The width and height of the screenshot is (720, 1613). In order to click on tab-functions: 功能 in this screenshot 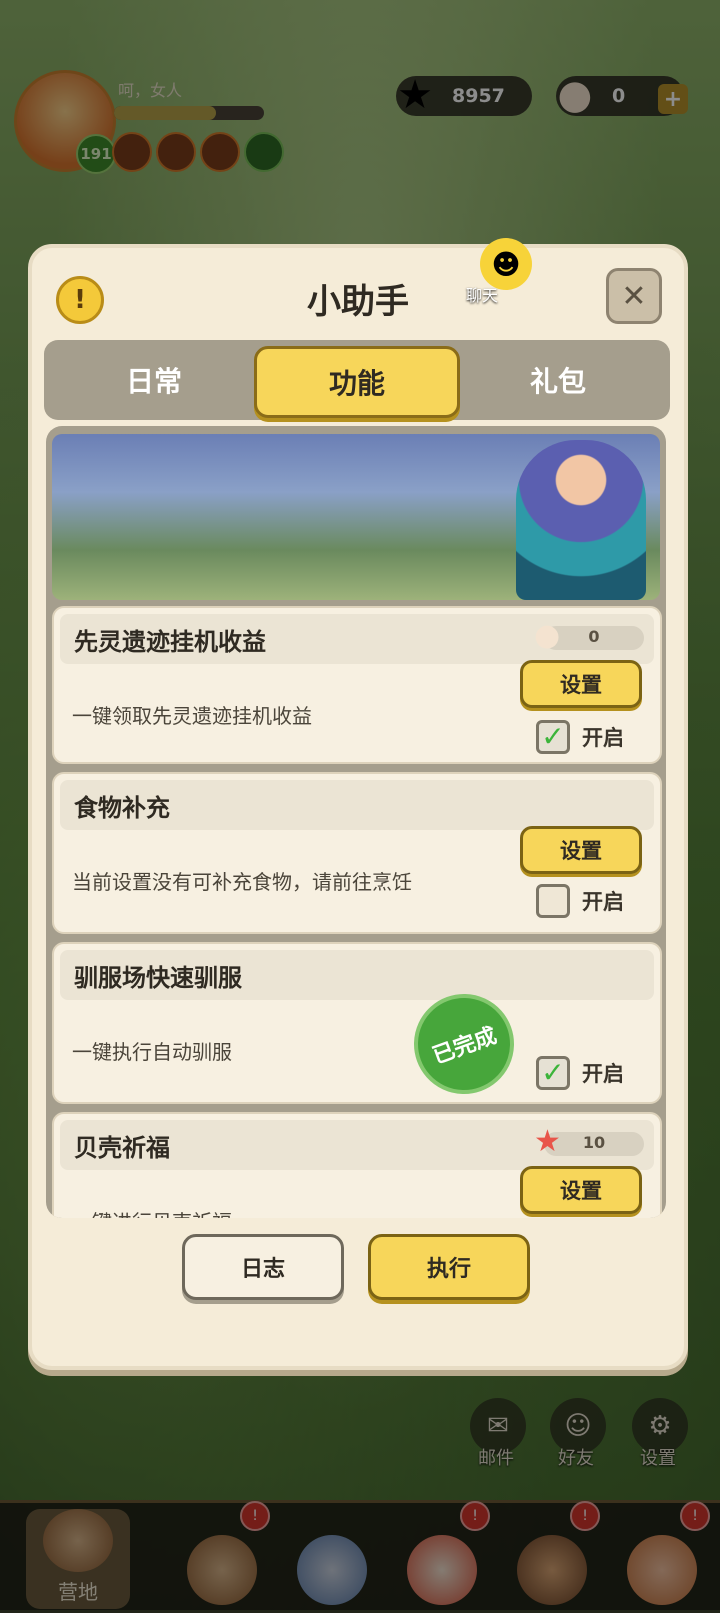, I will do `click(357, 382)`.